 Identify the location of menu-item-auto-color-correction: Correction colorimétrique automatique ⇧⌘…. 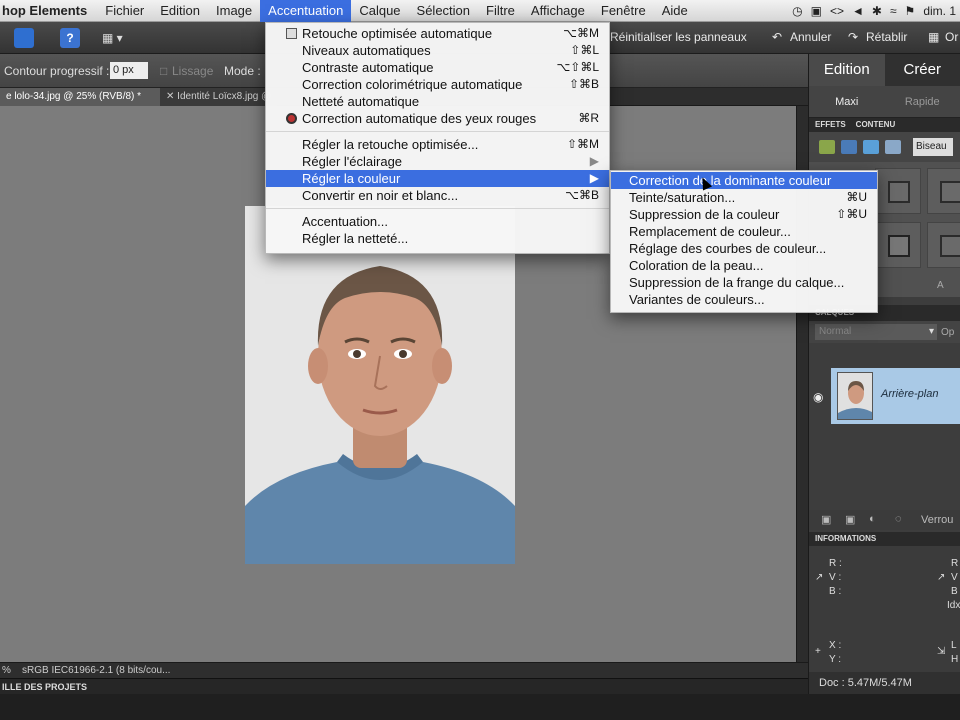
(437, 84).